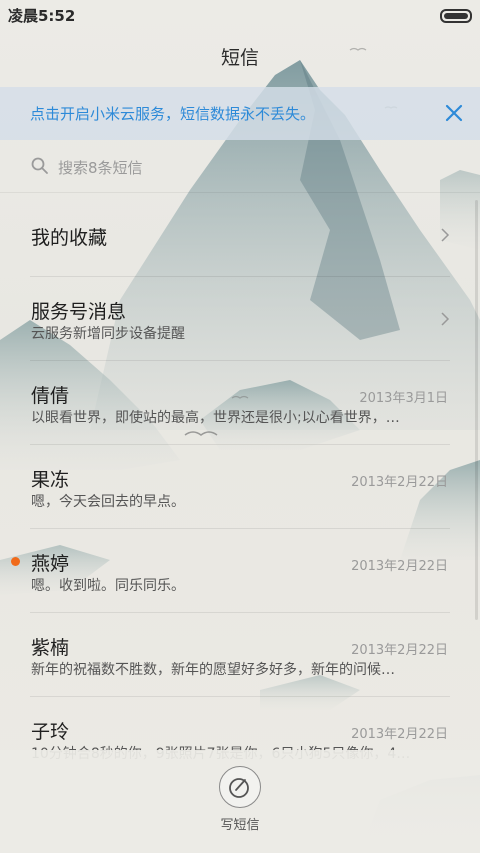  Describe the element at coordinates (240, 823) in the screenshot. I see `compose-label: 写短信` at that location.